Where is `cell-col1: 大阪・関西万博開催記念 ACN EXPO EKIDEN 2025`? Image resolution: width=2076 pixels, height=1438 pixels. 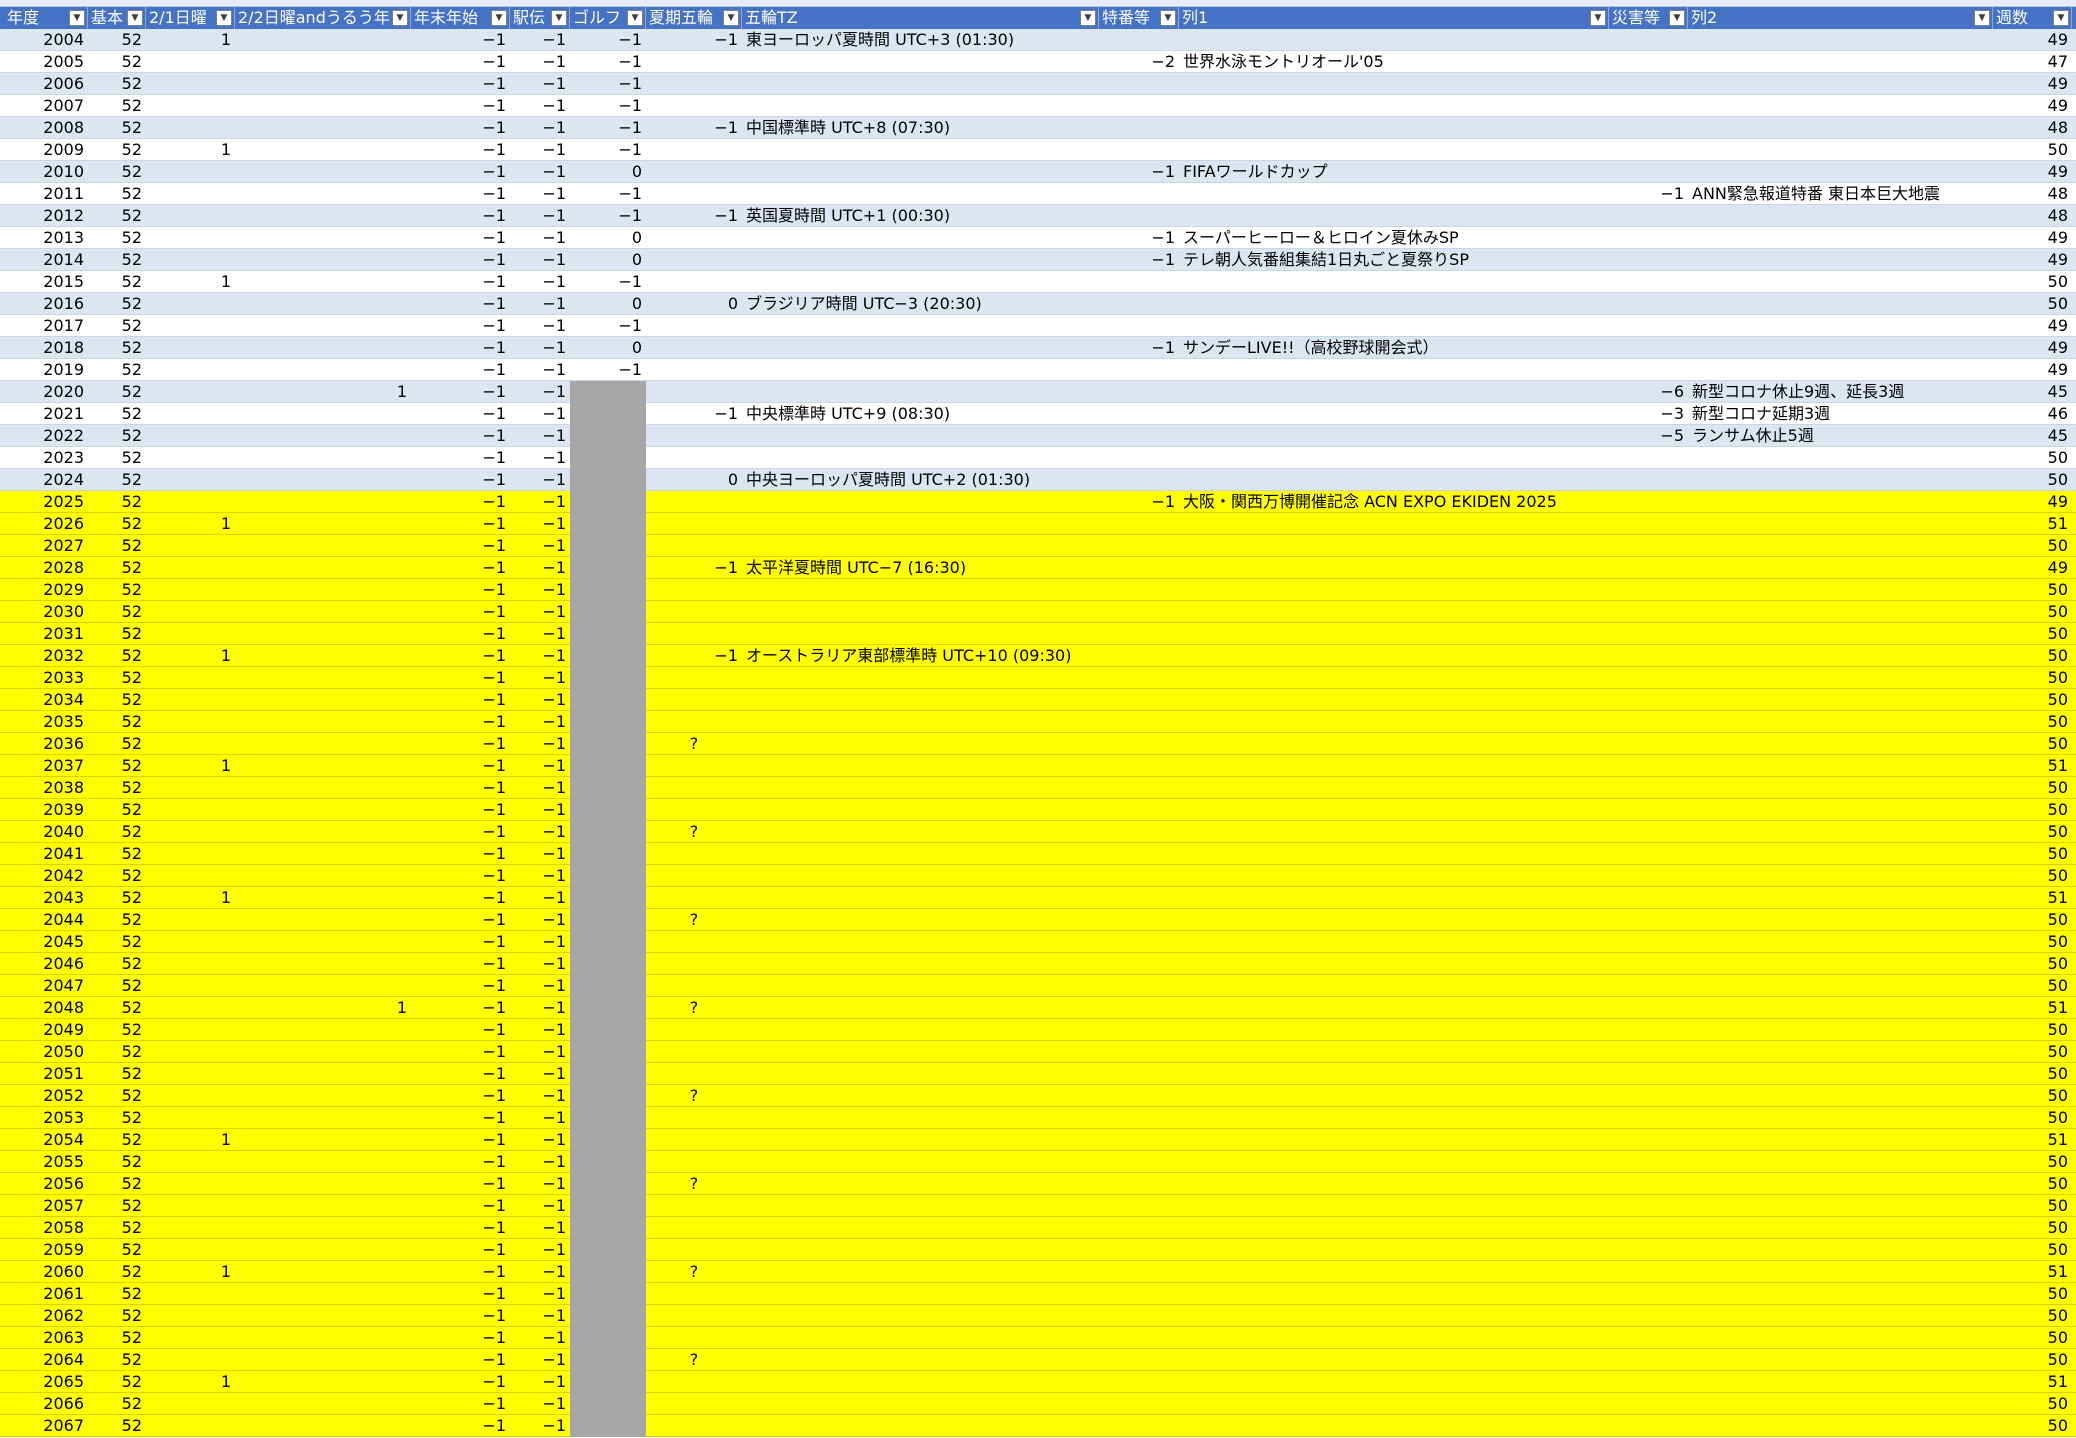 cell-col1: 大阪・関西万博開催記念 ACN EXPO EKIDEN 2025 is located at coordinates (1394, 502).